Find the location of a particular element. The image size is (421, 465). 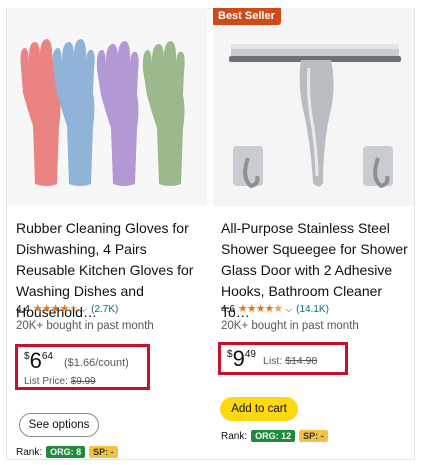

rubber-gloves-image is located at coordinates (102, 112).